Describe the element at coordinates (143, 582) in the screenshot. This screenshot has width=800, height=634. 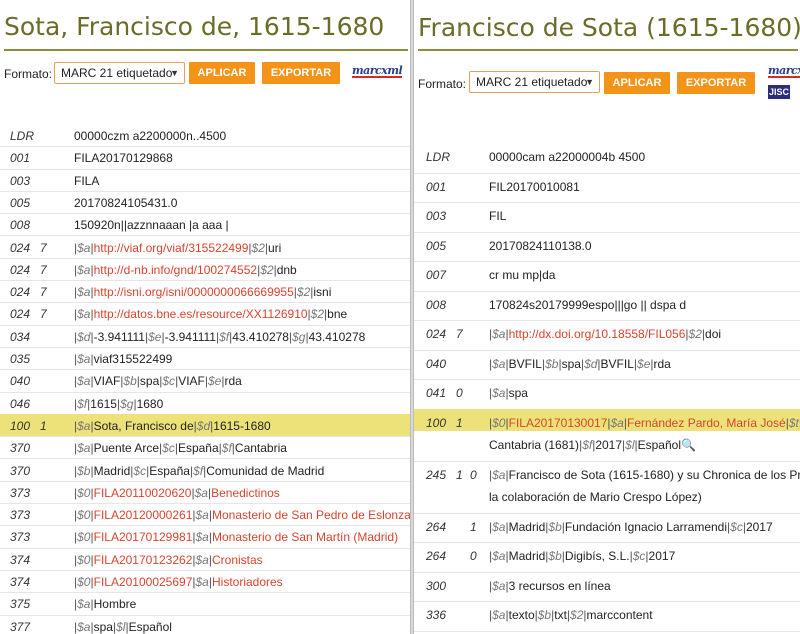
I see `subfield-link: FILA20100025697` at that location.